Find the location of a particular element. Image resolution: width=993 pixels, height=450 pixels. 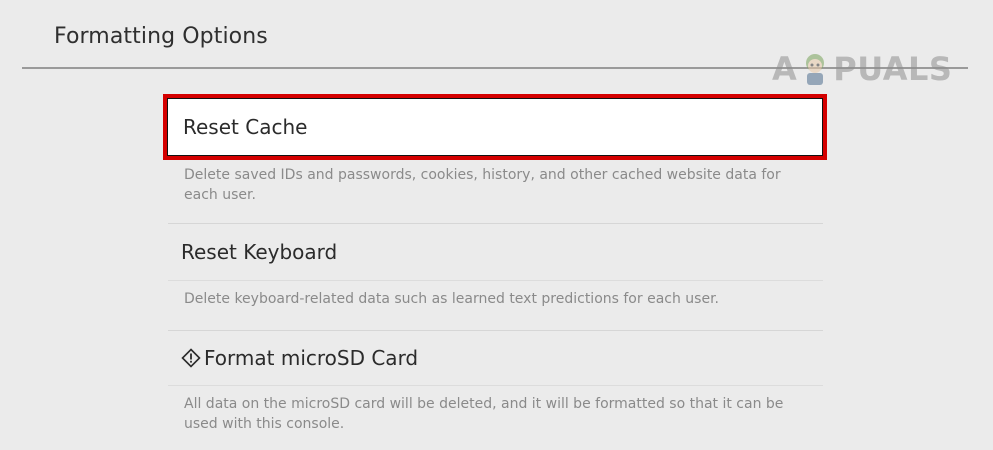

reset-cache-label: Reset Cache is located at coordinates (245, 127).